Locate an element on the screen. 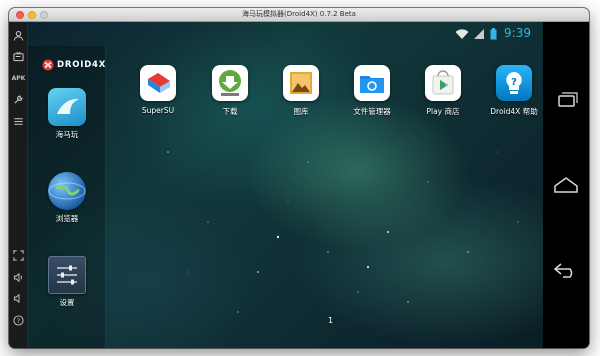 This screenshot has height=356, width=600. fullscreen-icon is located at coordinates (18, 257).